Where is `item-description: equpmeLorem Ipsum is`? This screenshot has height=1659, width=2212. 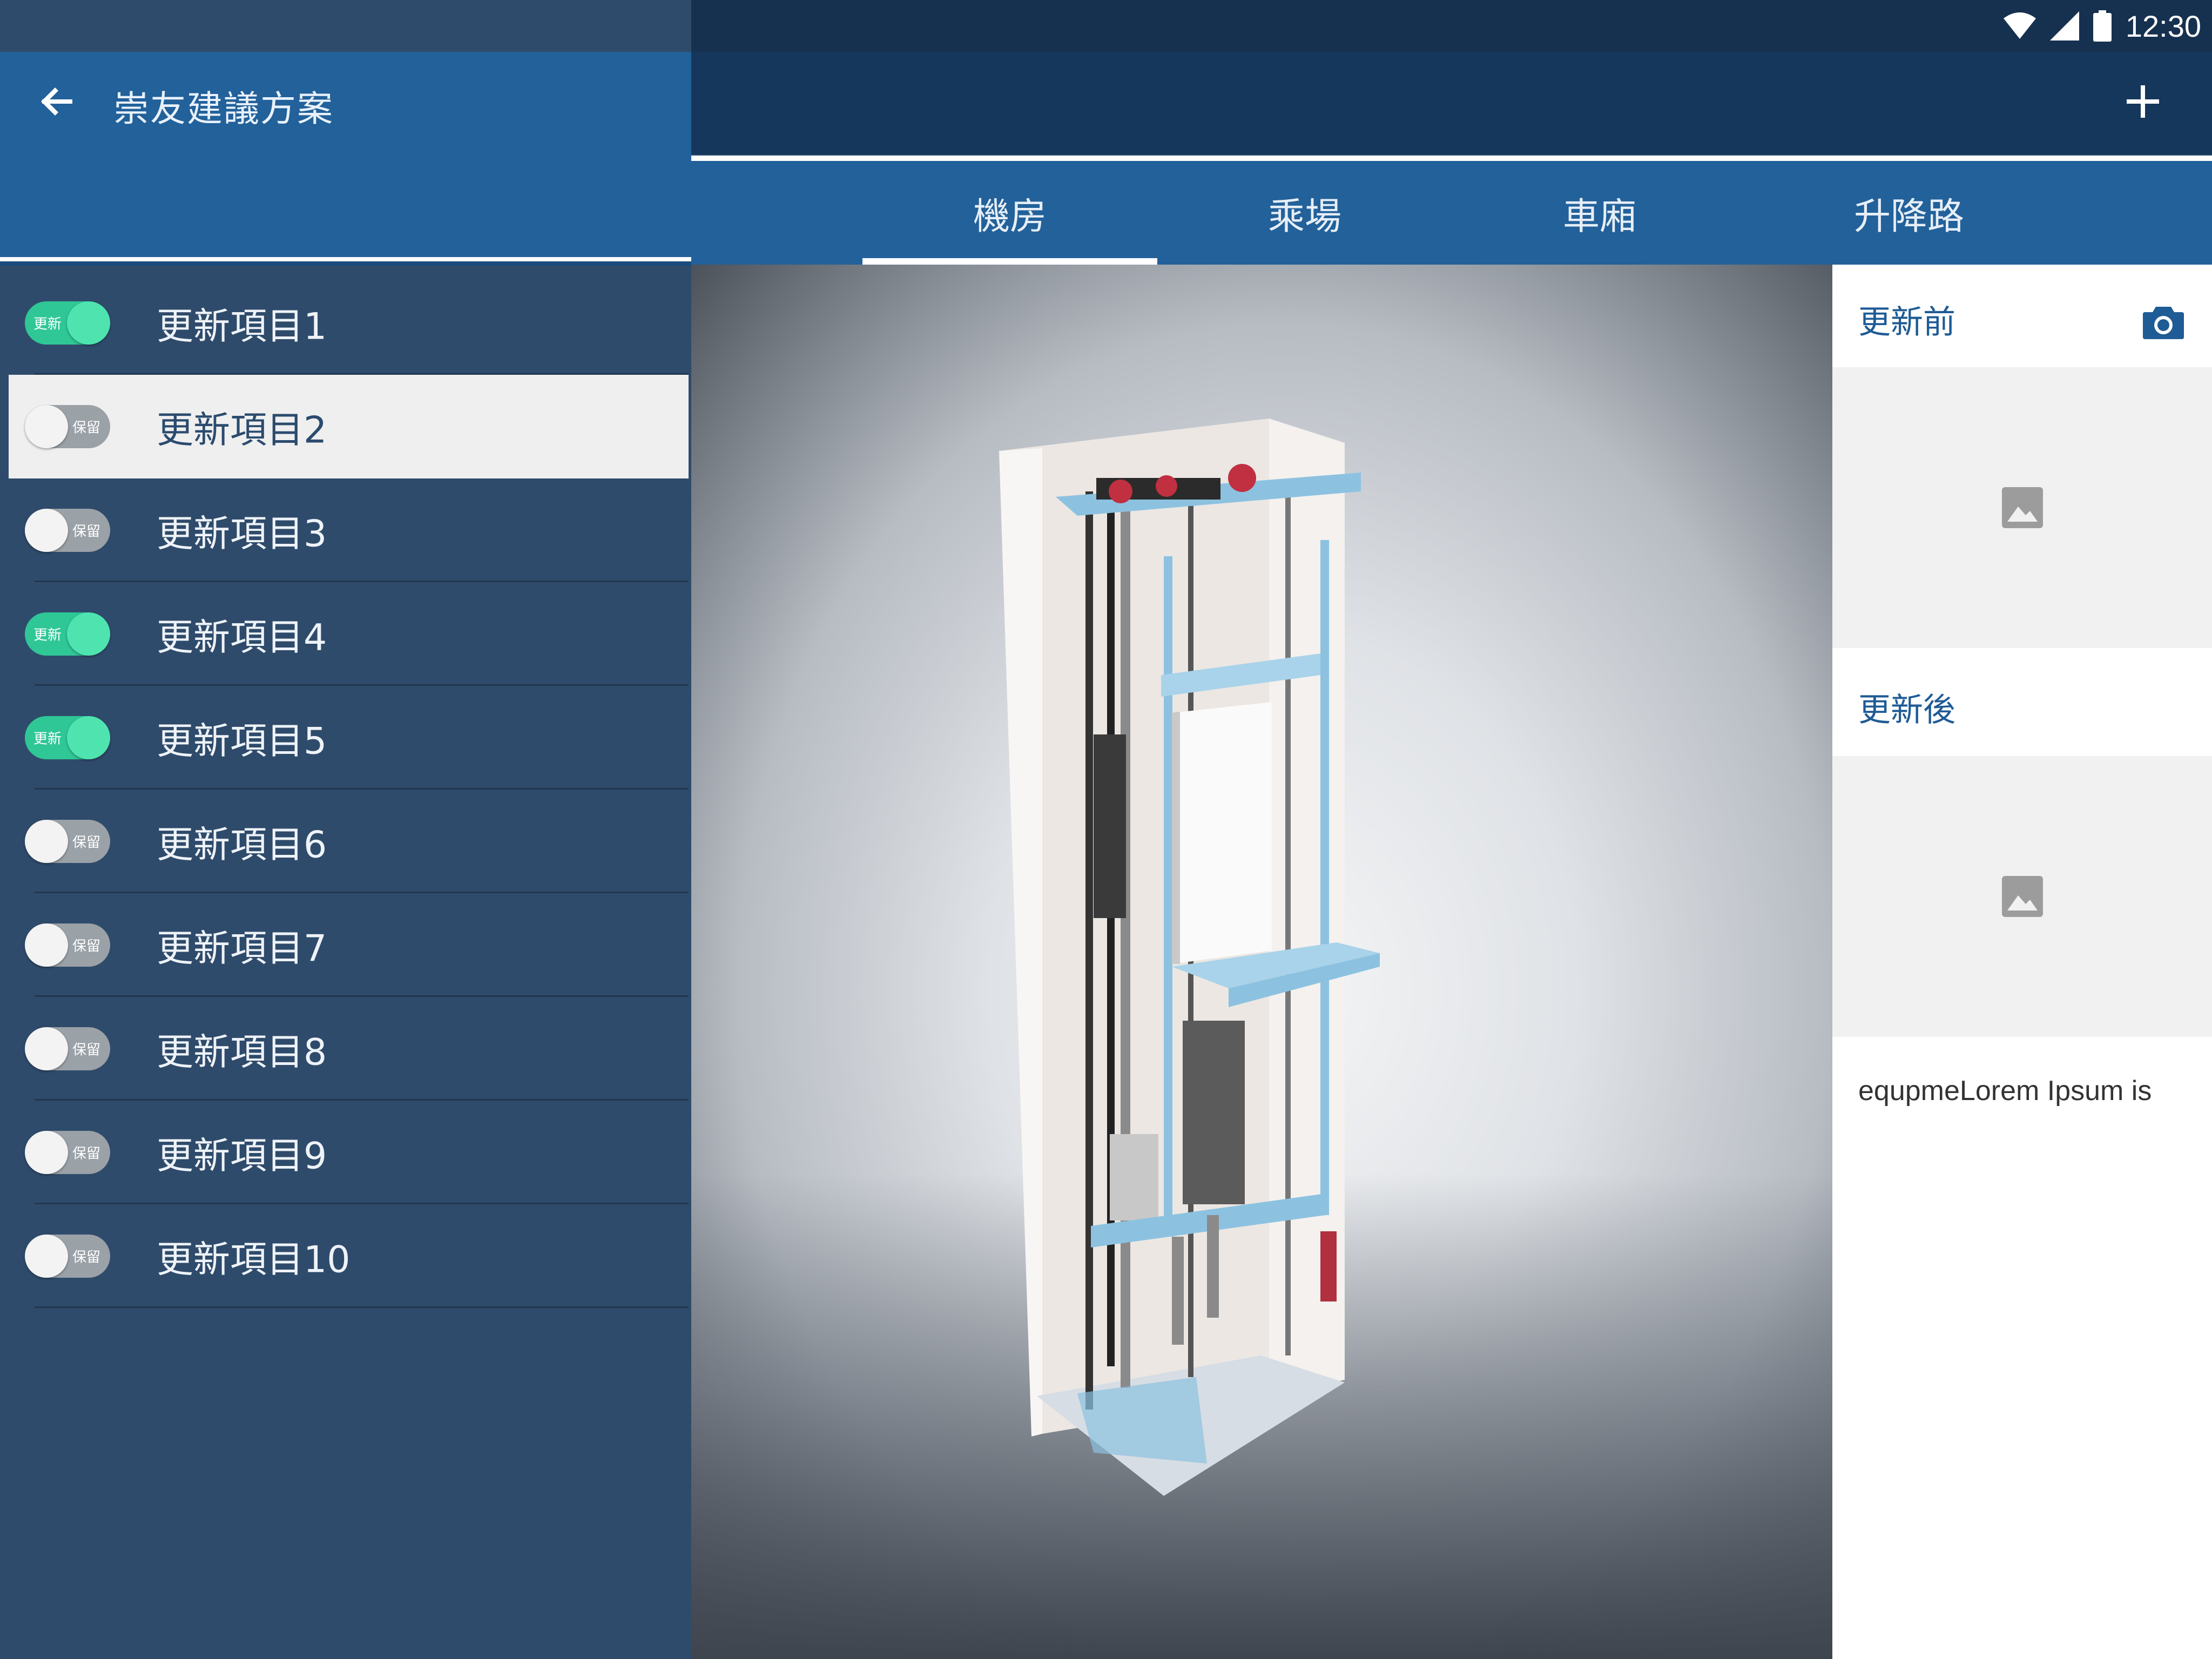
item-description: equpmeLorem Ipsum is is located at coordinates (2005, 1091).